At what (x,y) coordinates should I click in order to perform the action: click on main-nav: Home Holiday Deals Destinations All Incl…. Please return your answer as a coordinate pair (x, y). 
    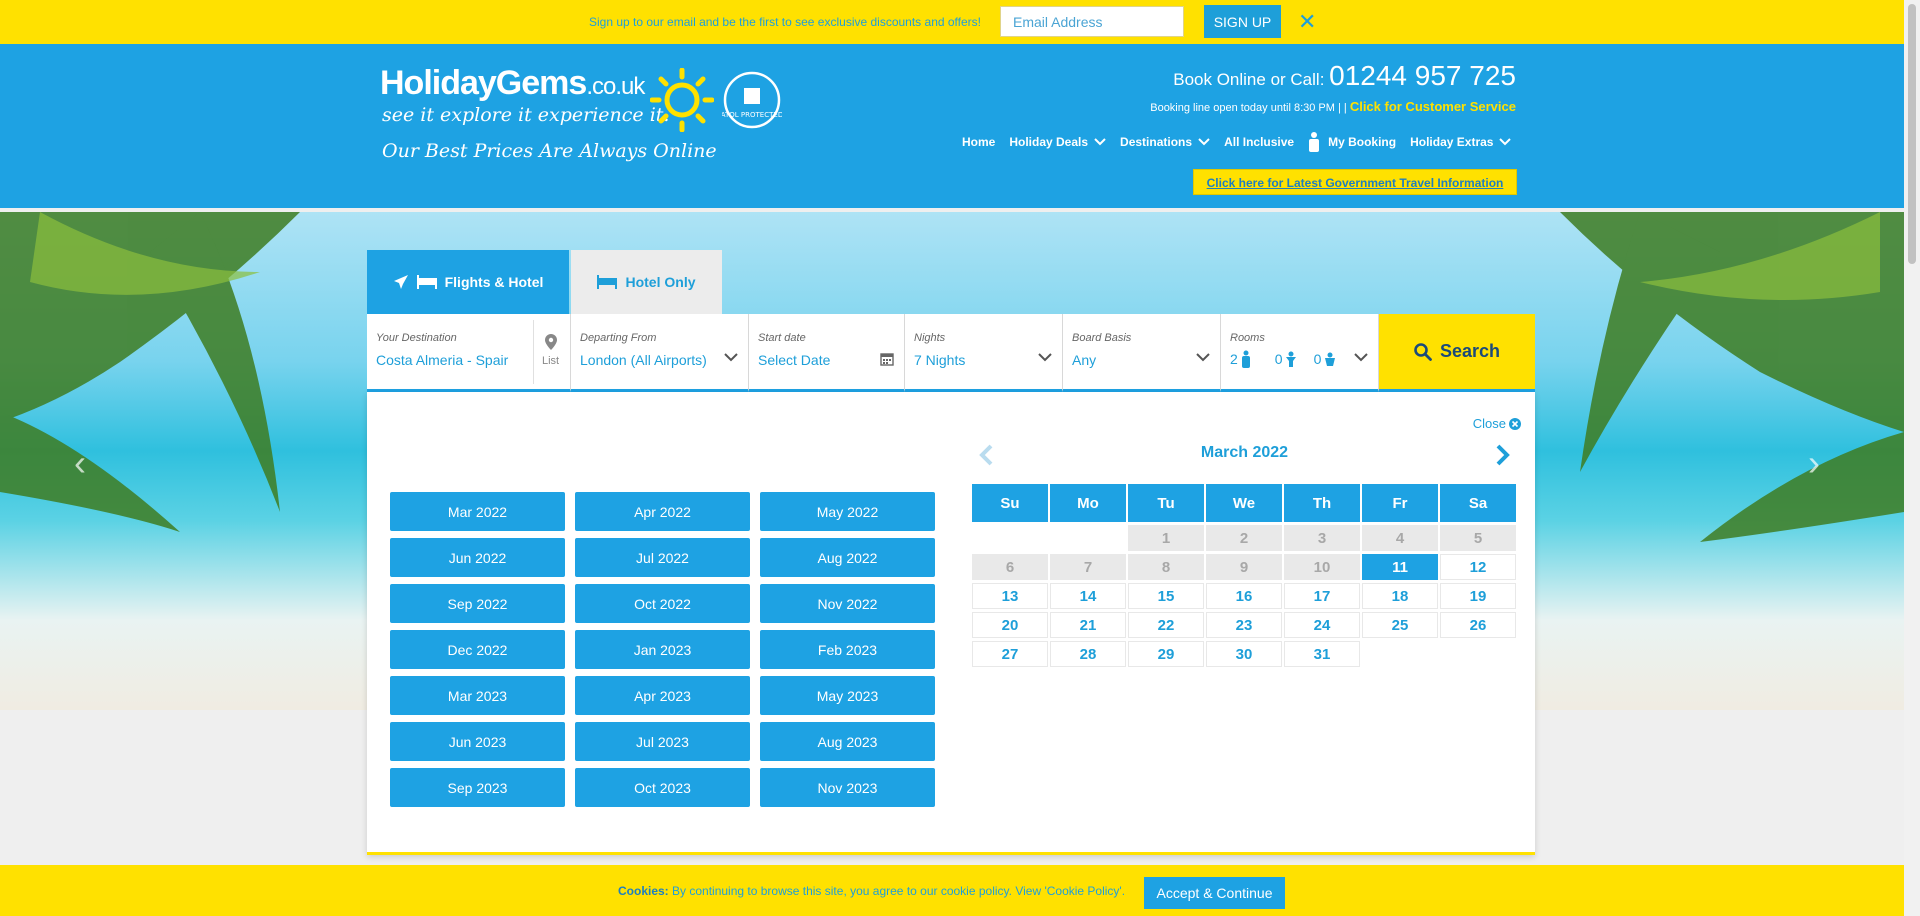
    Looking at the image, I should click on (1243, 142).